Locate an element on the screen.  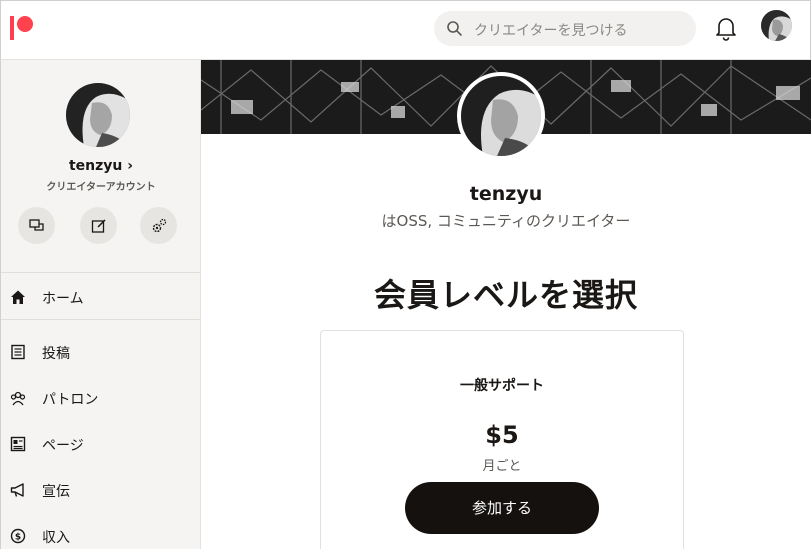
messages-button is located at coordinates (36, 225).